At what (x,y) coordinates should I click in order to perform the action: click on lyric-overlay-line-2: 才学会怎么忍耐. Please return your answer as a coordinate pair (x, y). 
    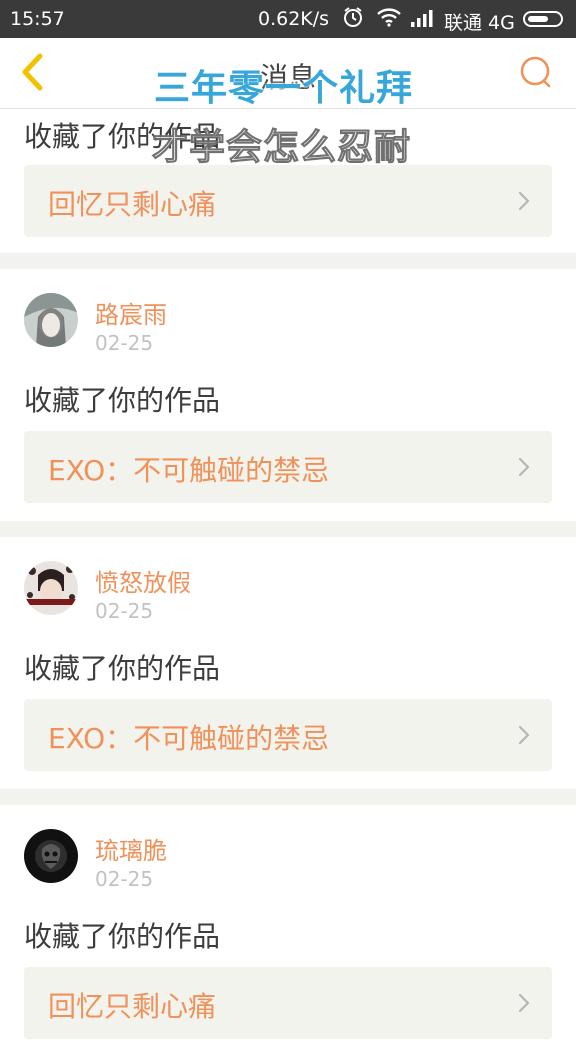
    Looking at the image, I should click on (281, 148).